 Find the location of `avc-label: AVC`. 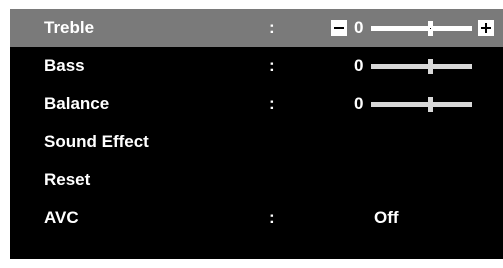

avc-label: AVC is located at coordinates (61, 217).